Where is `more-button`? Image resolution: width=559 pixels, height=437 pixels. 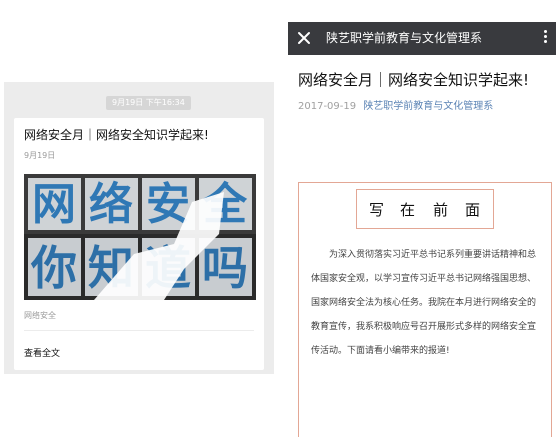 more-button is located at coordinates (545, 38).